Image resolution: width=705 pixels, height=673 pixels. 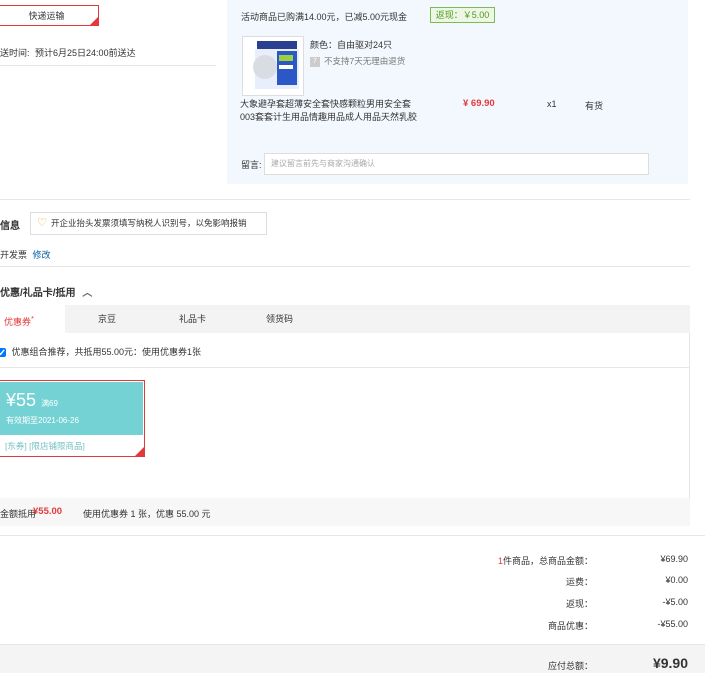 What do you see at coordinates (352, 658) in the screenshot?
I see `payable-bar: 应付总额： ¥9.90` at bounding box center [352, 658].